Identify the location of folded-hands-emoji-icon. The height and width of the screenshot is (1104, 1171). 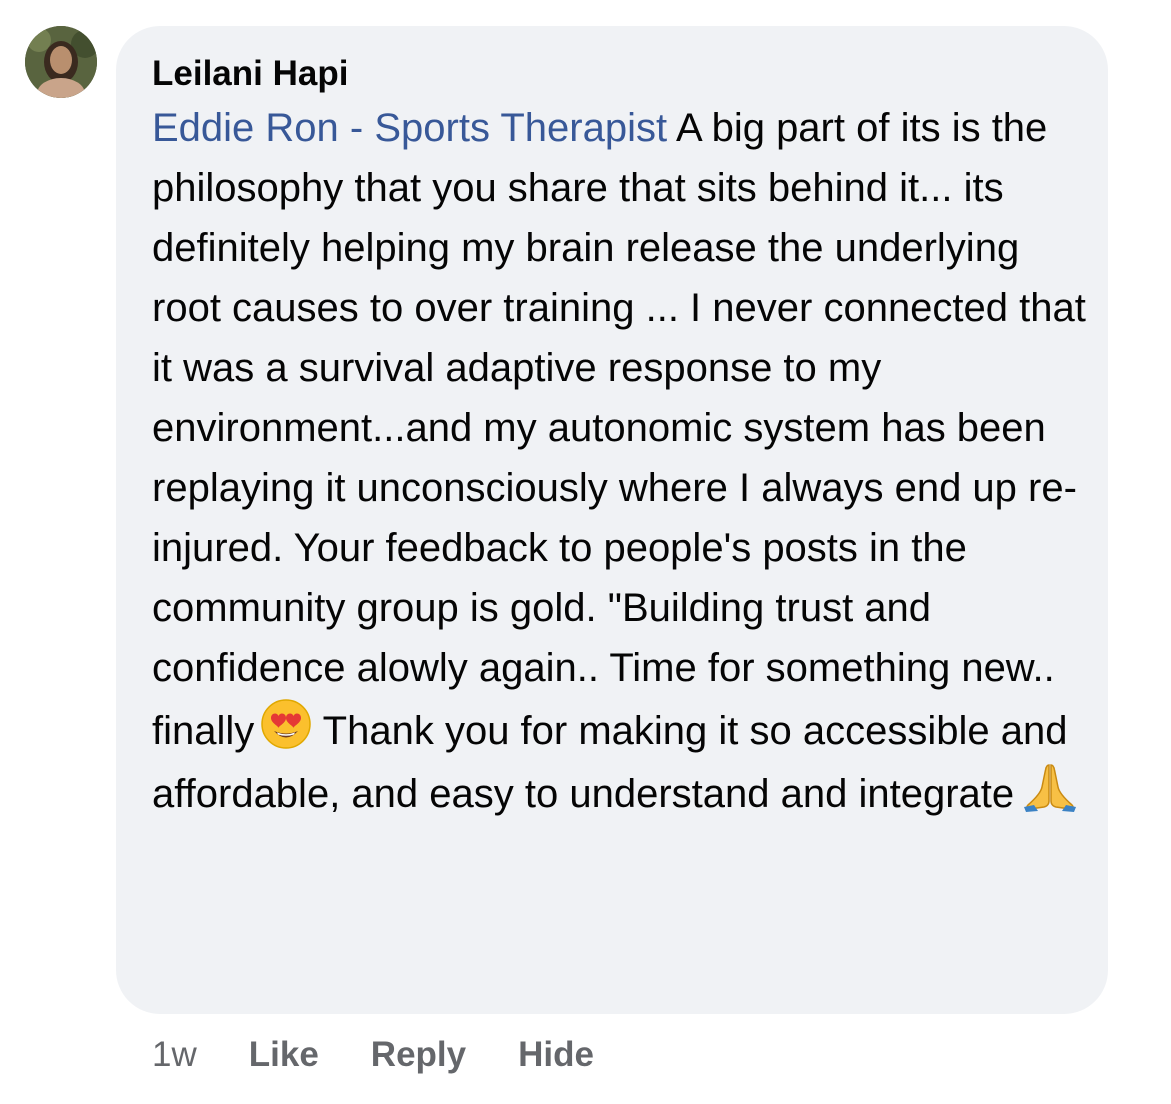
(1048, 787).